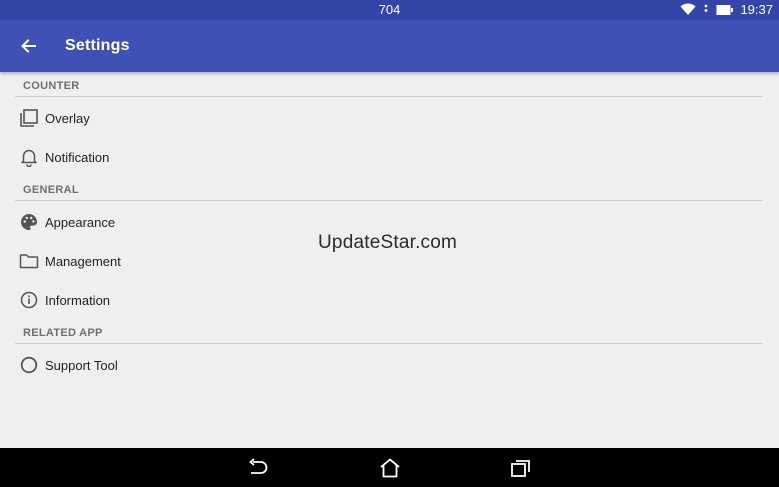  I want to click on navigation-bar, so click(389, 467).